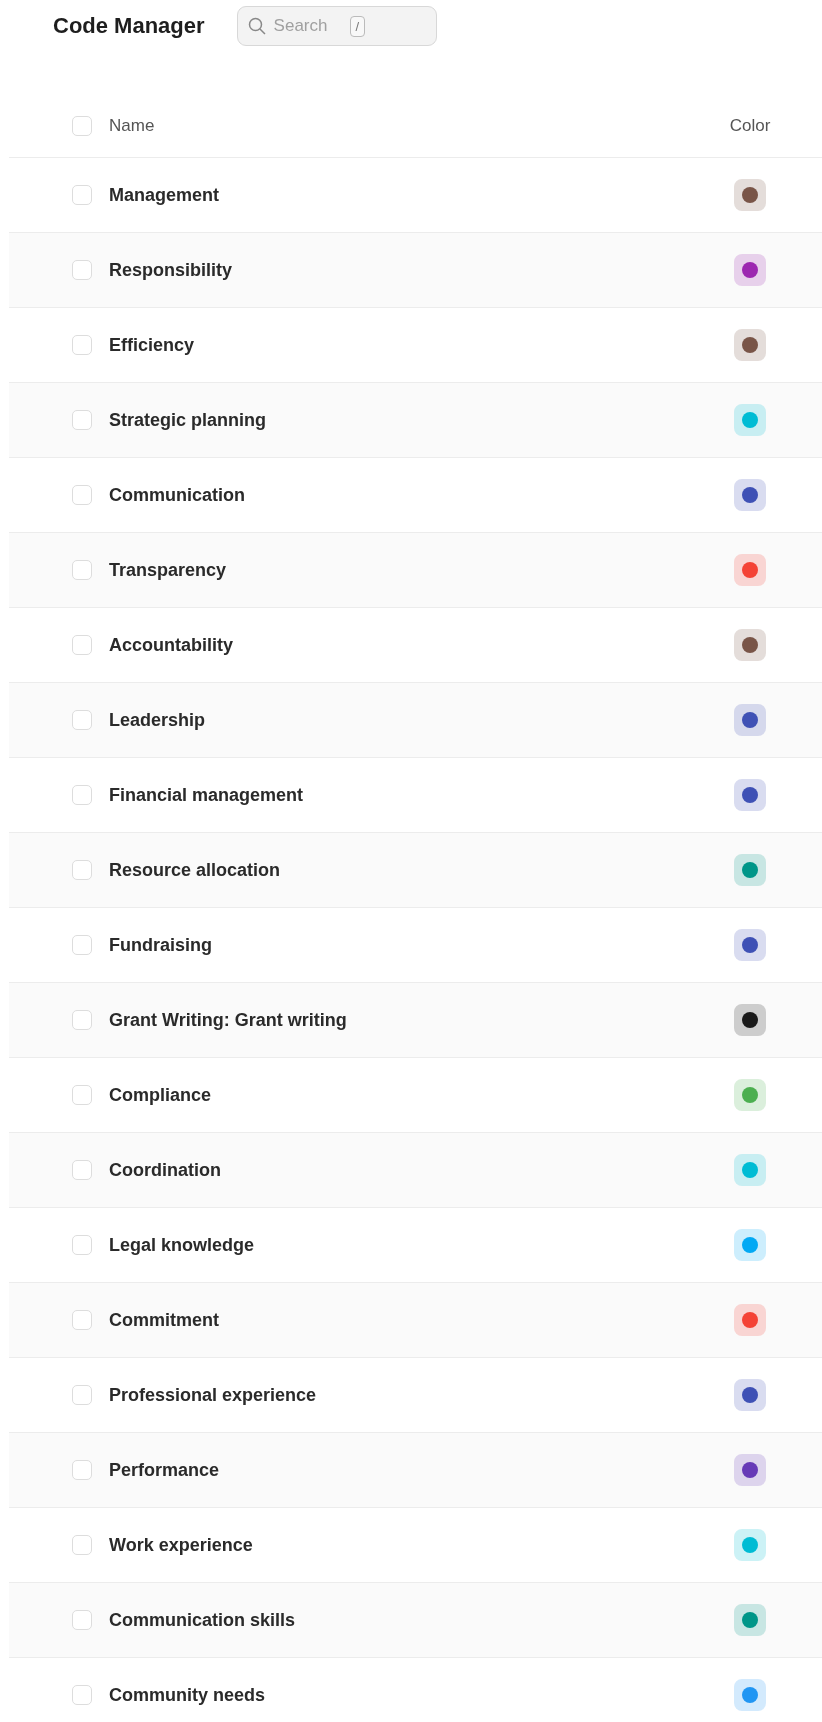 The height and width of the screenshot is (1722, 822). Describe the element at coordinates (307, 26) in the screenshot. I see `search-input: Search` at that location.